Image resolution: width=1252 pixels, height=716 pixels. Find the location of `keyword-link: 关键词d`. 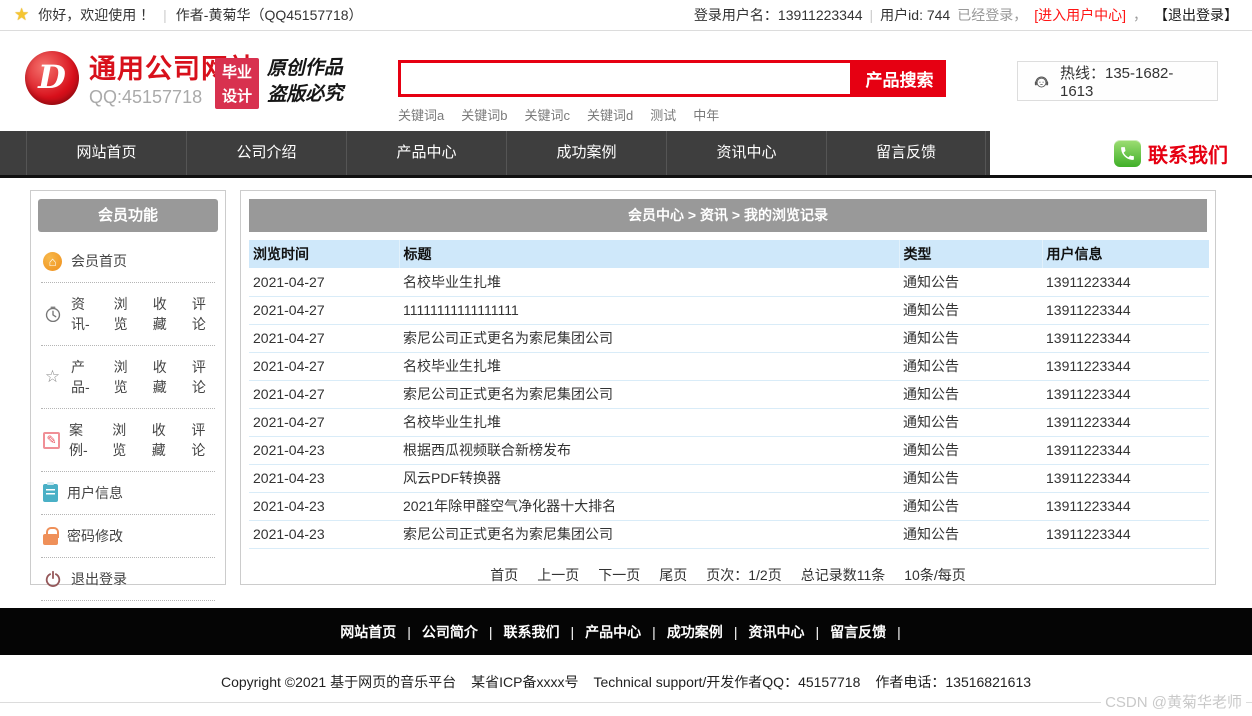

keyword-link: 关键词d is located at coordinates (610, 114).